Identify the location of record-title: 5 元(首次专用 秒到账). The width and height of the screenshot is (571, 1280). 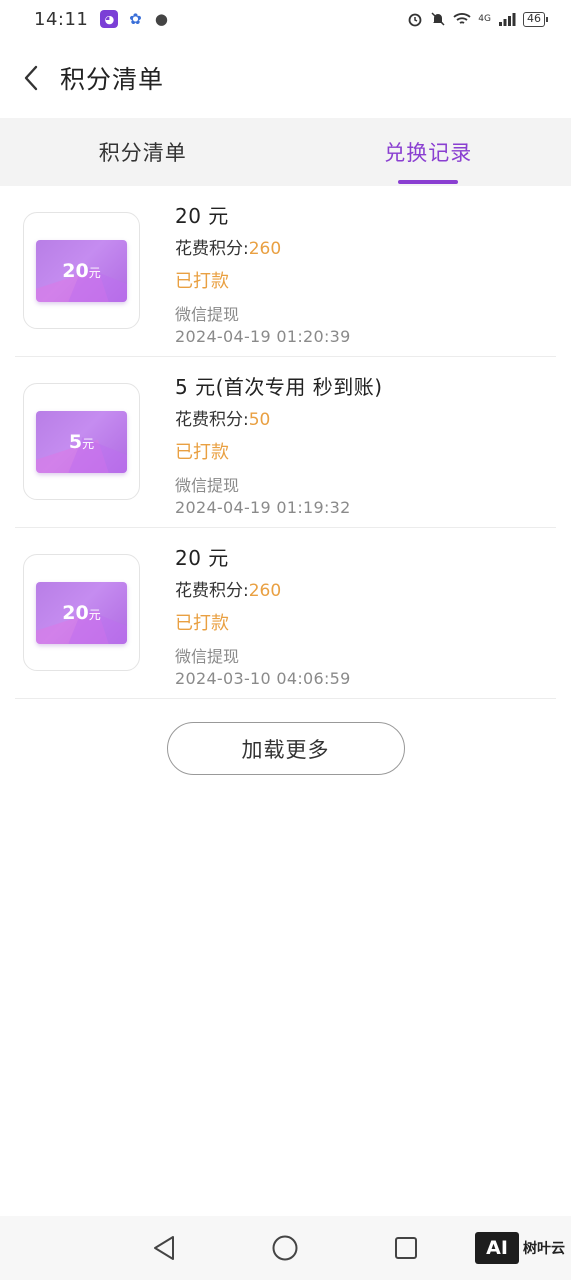
(279, 387).